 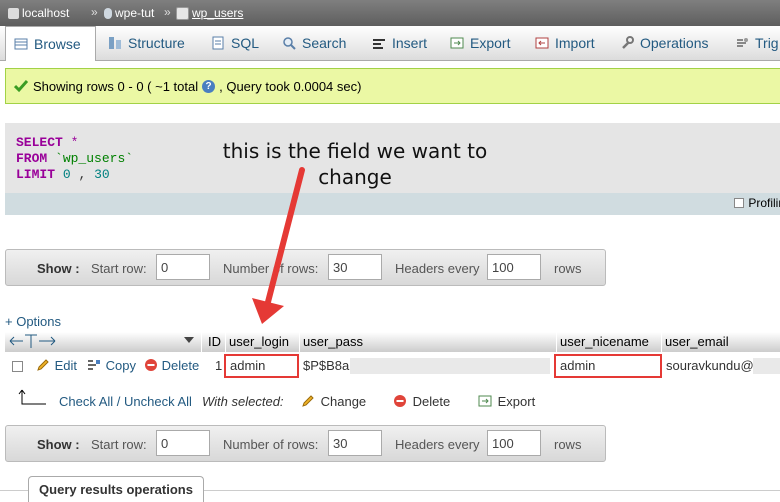 I want to click on breadcrumb-table: wp_users, so click(x=209, y=13).